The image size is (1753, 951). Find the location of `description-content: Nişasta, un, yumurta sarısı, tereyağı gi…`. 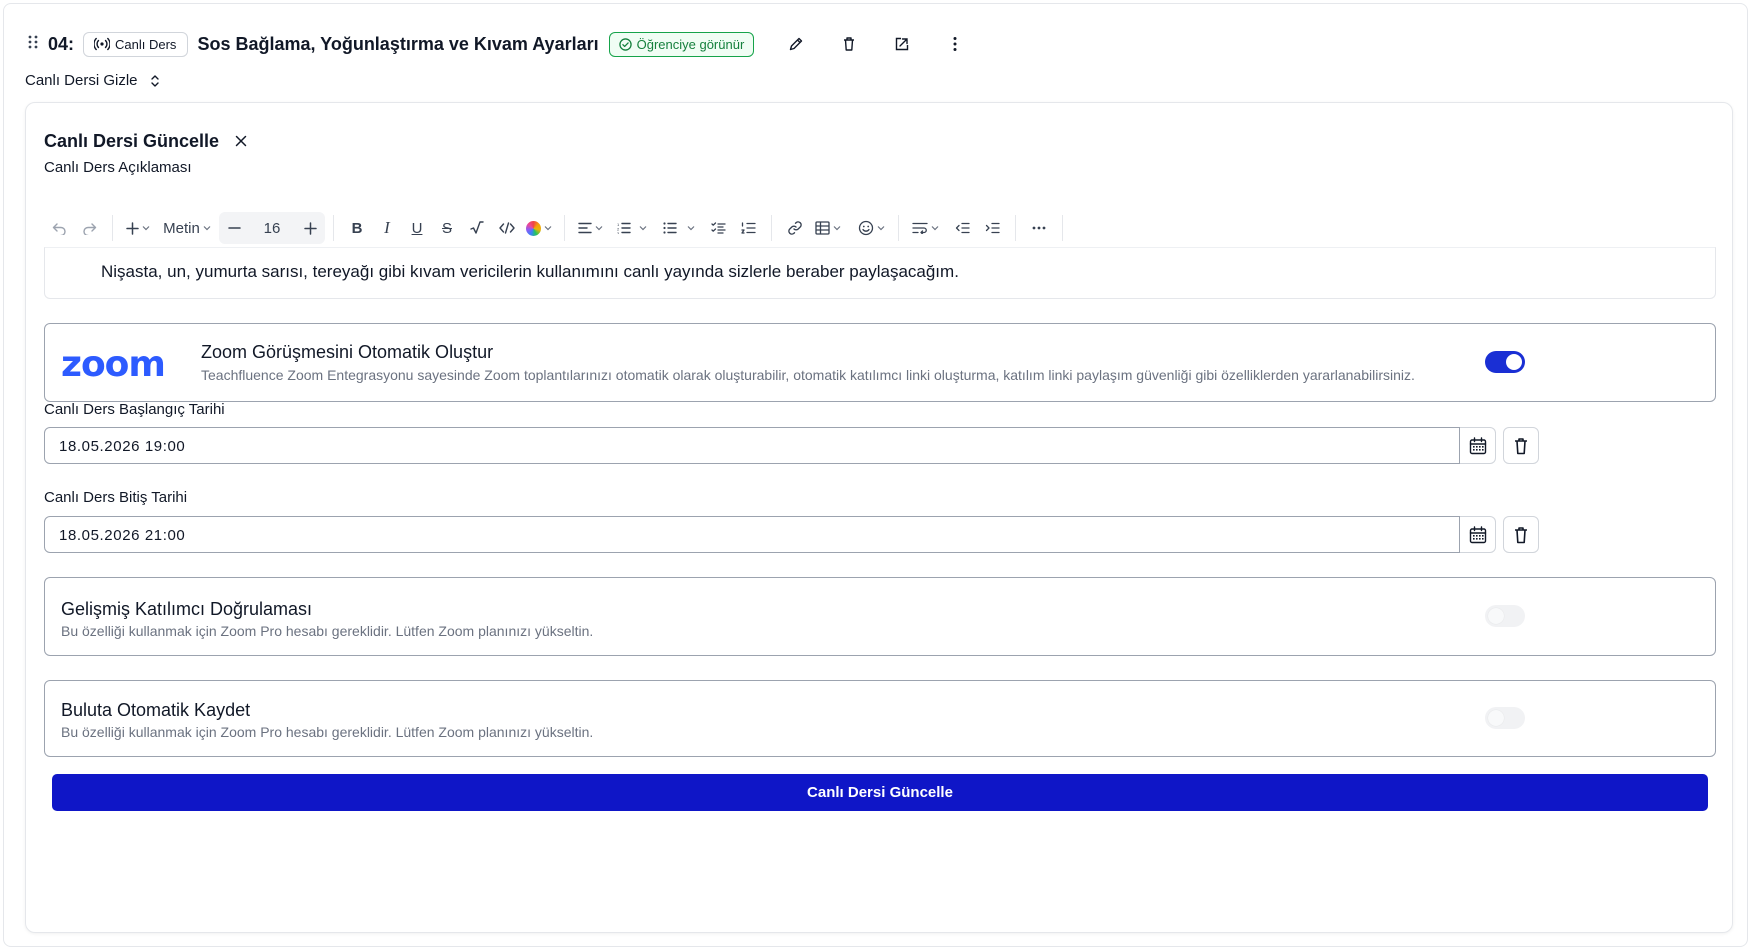

description-content: Nişasta, un, yumurta sarısı, tereyağı gi… is located at coordinates (530, 272).